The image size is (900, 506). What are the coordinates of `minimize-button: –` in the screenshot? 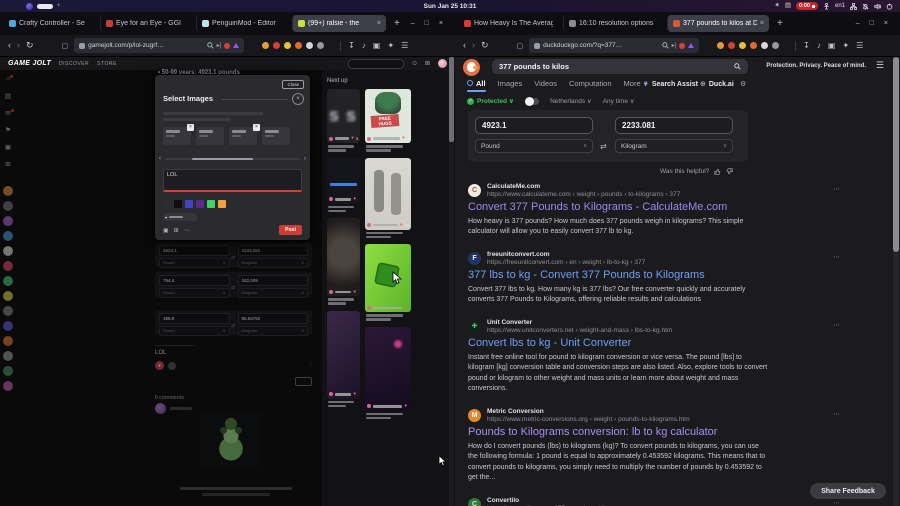 It's located at (858, 23).